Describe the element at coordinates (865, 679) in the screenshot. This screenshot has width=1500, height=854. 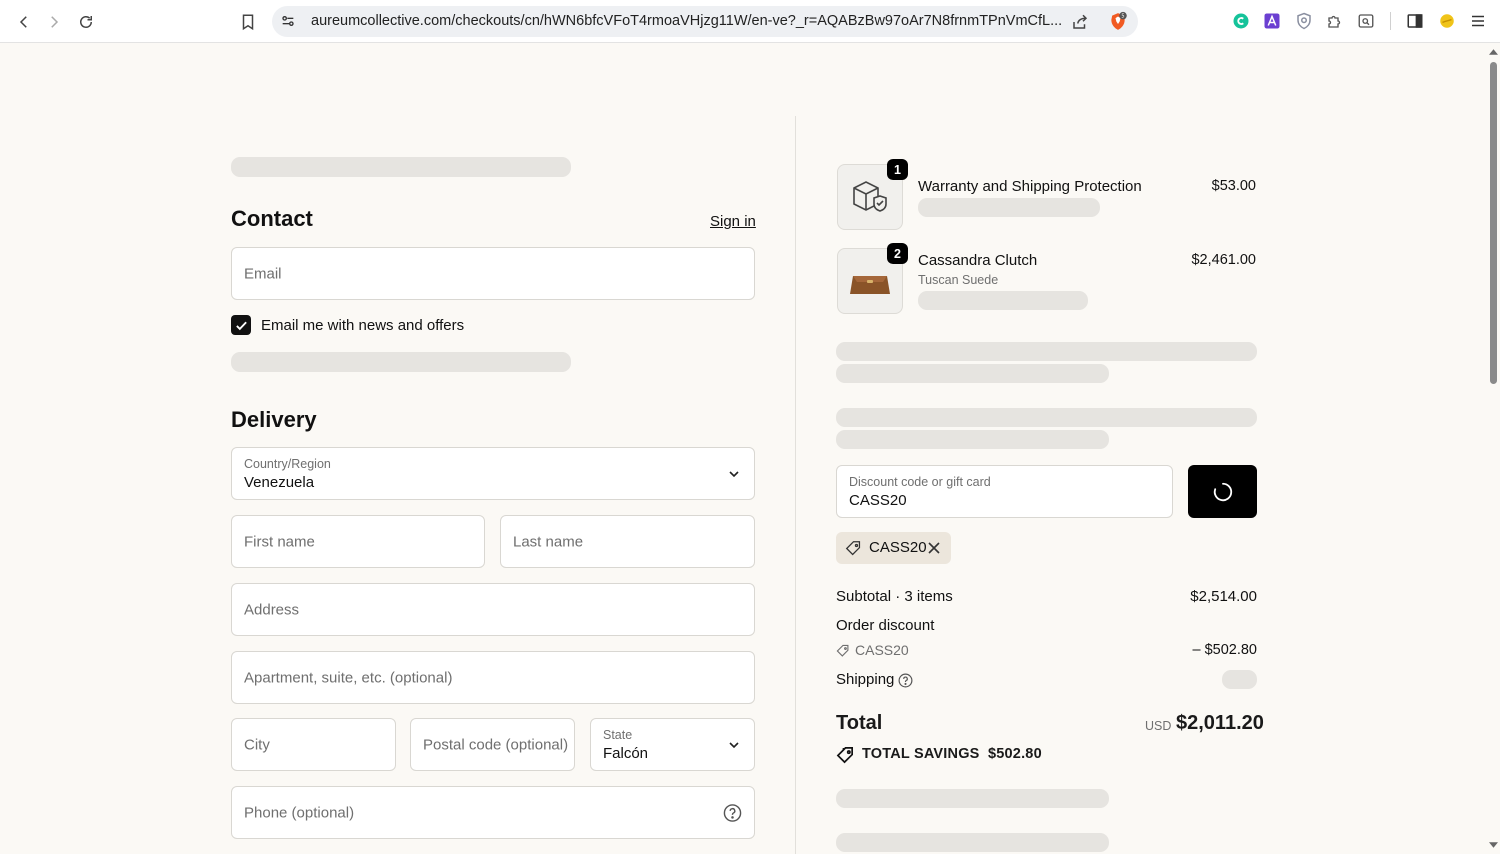
I see `shipping-label: Shipping` at that location.